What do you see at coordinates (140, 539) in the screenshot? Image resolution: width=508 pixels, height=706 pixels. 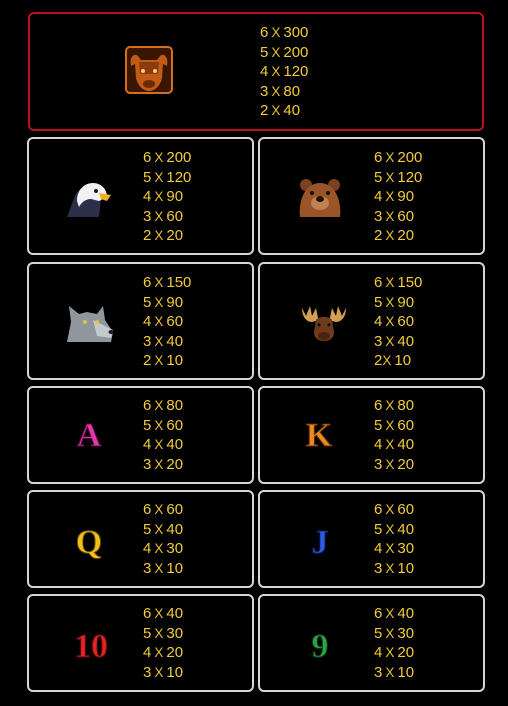 I see `paytable-panel-letter-q: Q 6 X 60 5 X 40 4 X 30 3 X 10` at bounding box center [140, 539].